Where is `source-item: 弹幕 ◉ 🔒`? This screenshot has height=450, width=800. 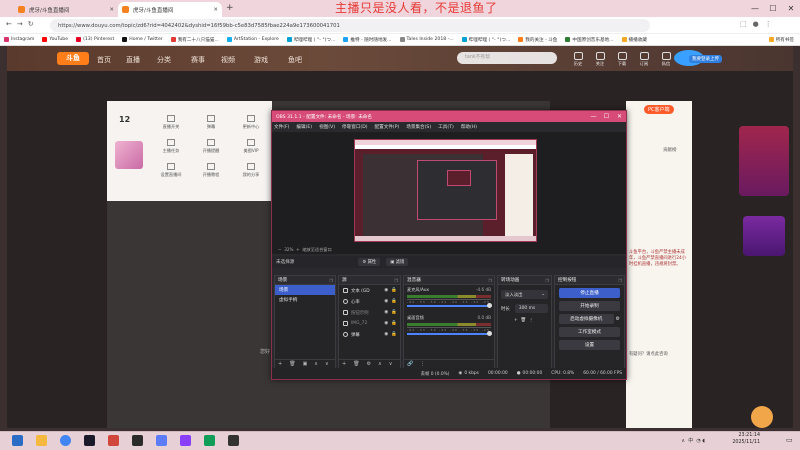 source-item: 弹幕 ◉ 🔒 is located at coordinates (369, 334).